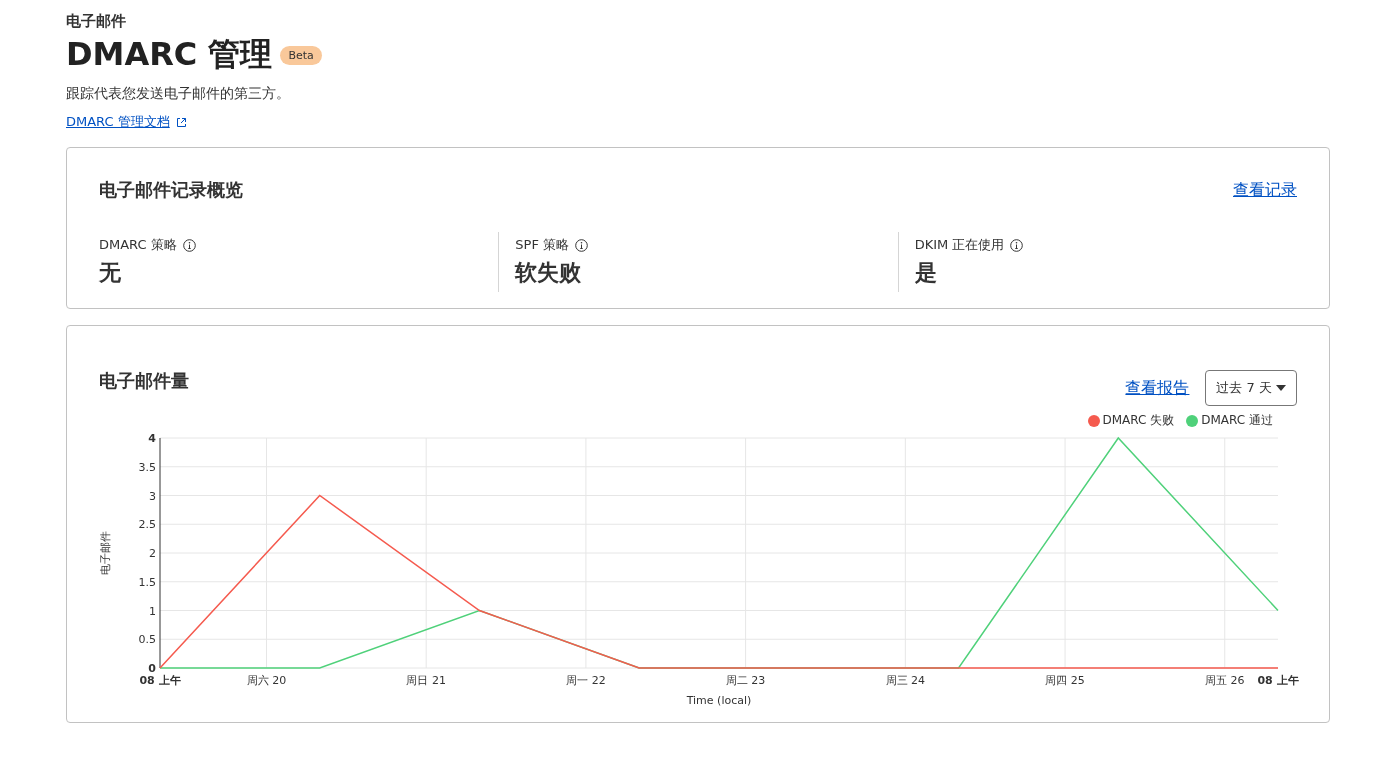 This screenshot has width=1379, height=761. I want to click on y-tick-label: 1.5, so click(147, 582).